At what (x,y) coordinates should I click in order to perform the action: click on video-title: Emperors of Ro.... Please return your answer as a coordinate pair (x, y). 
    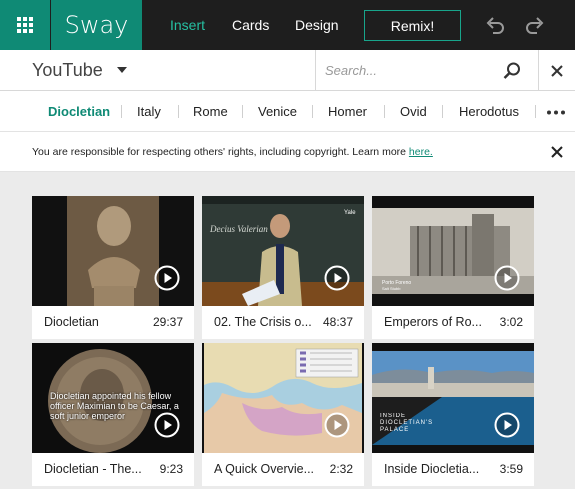
    Looking at the image, I should click on (433, 322).